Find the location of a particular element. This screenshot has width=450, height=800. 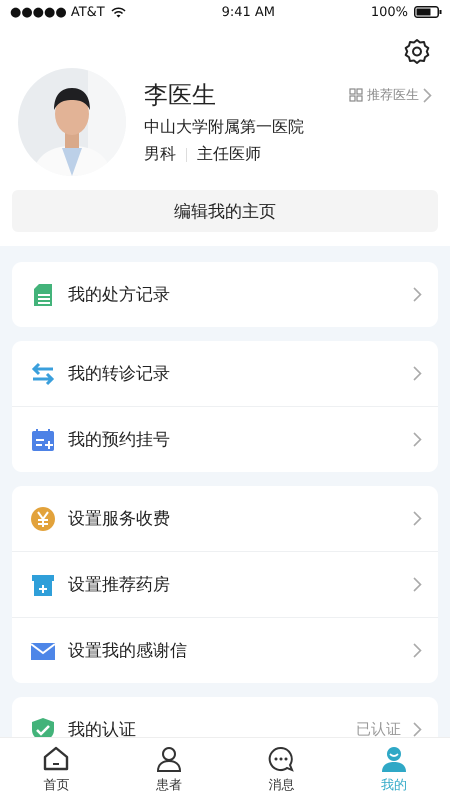

home-icon is located at coordinates (56, 758).